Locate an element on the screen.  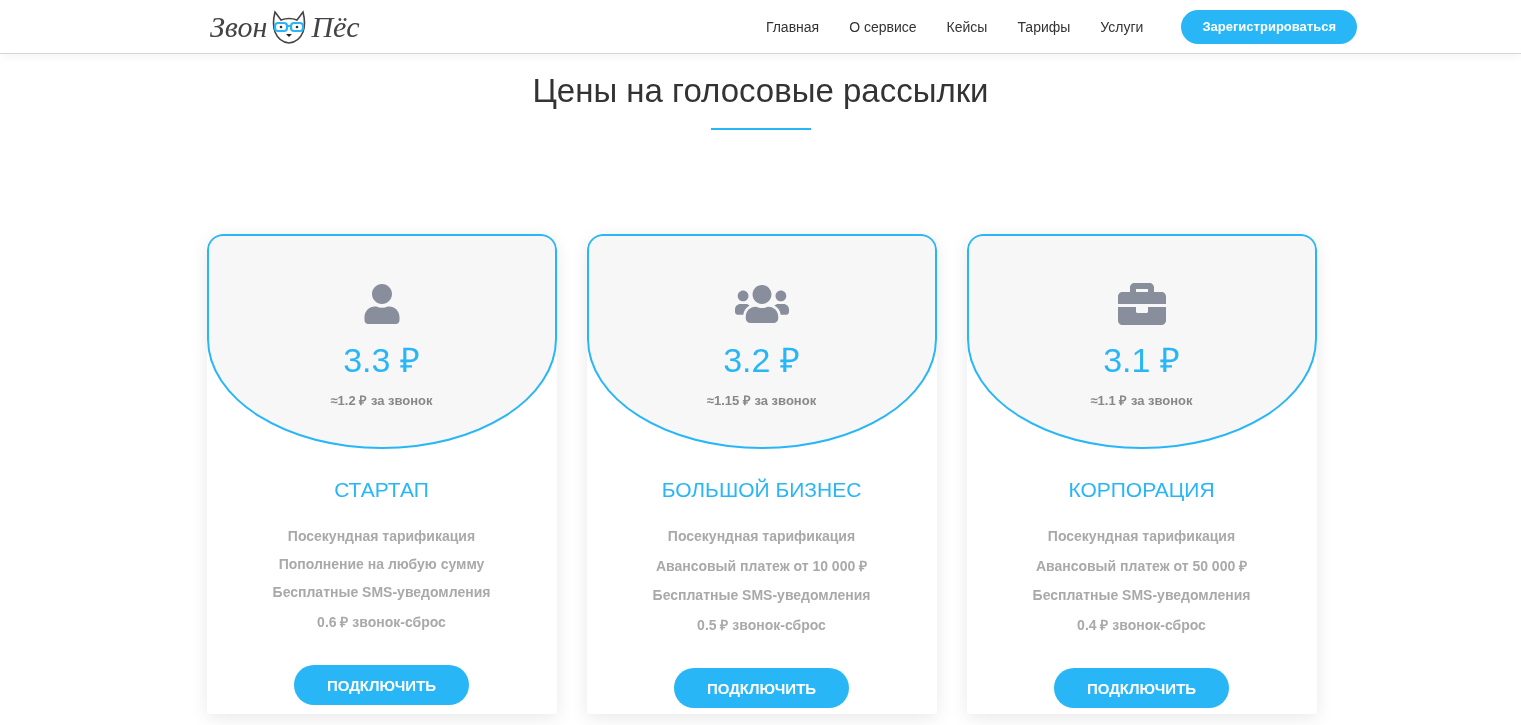
price-per-call: ≈1.15 ₽ за звонок is located at coordinates (761, 400).